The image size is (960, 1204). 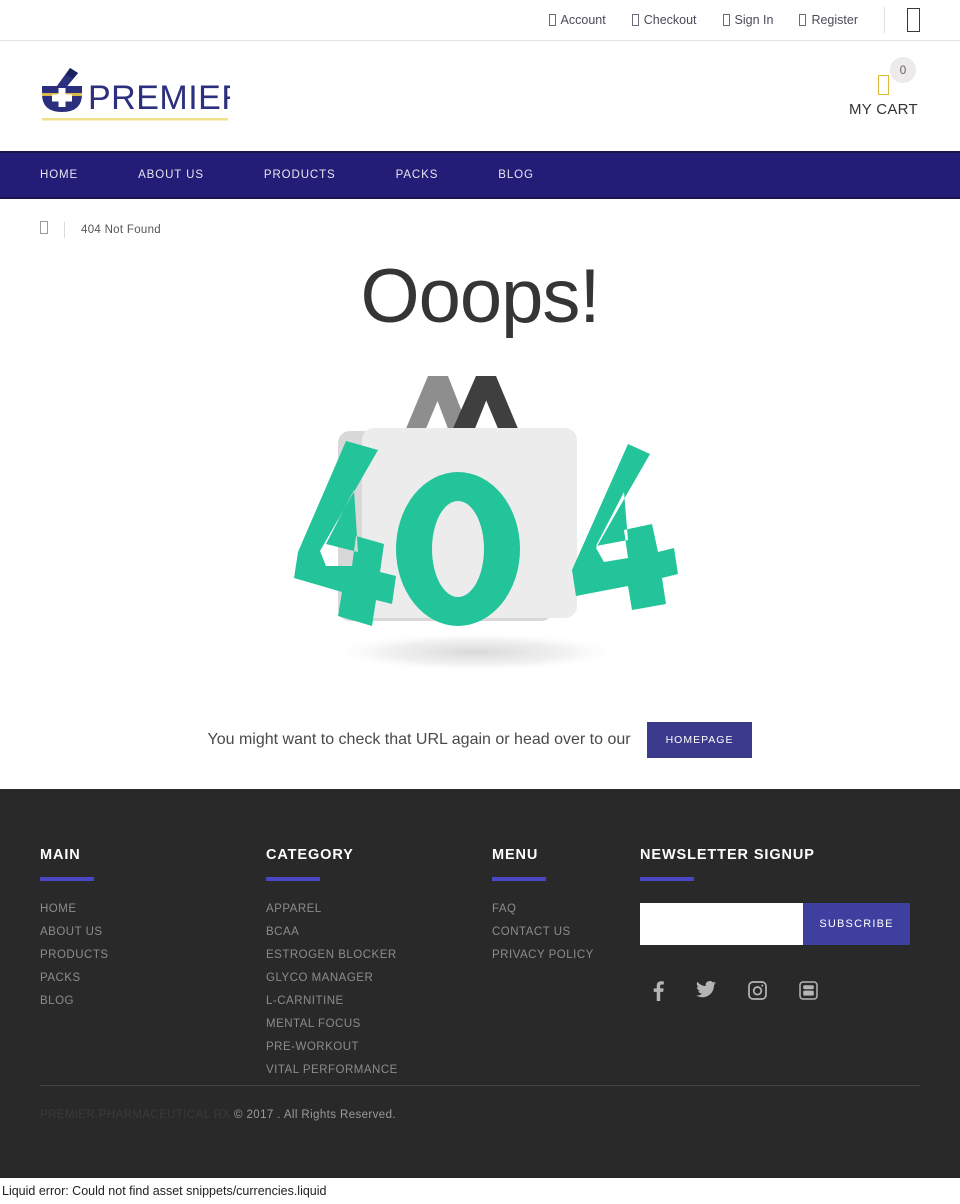 What do you see at coordinates (566, 932) in the screenshot?
I see `footer-link-contact-us: CONTACT US` at bounding box center [566, 932].